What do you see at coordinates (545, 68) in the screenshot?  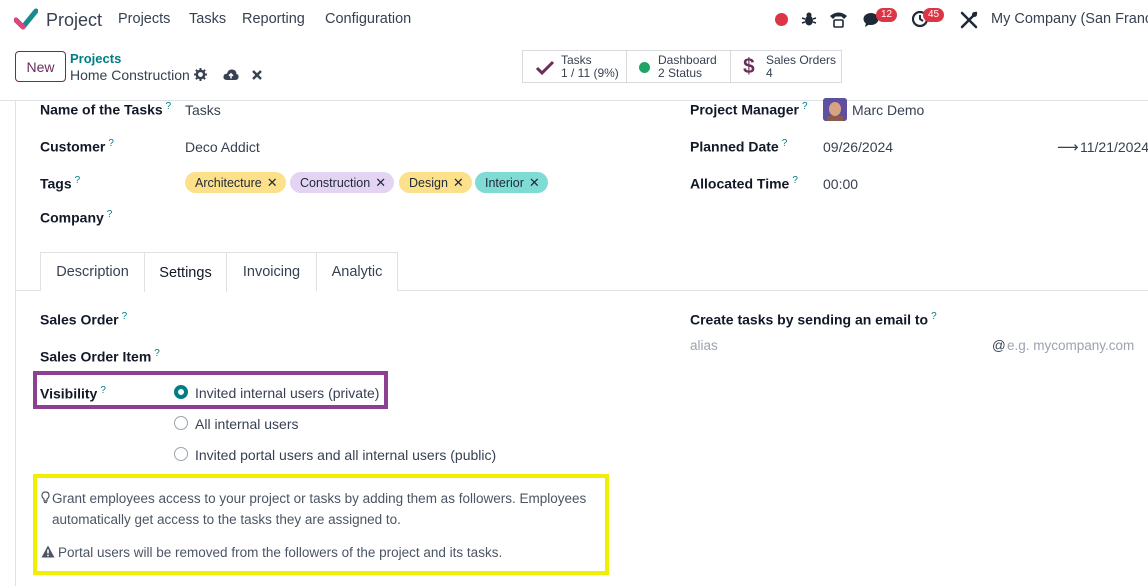 I see `check-icon` at bounding box center [545, 68].